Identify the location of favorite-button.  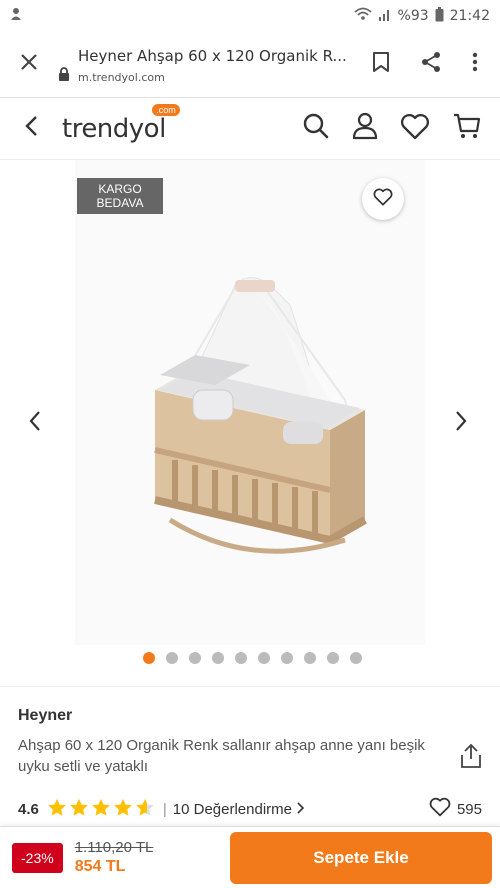
(383, 199).